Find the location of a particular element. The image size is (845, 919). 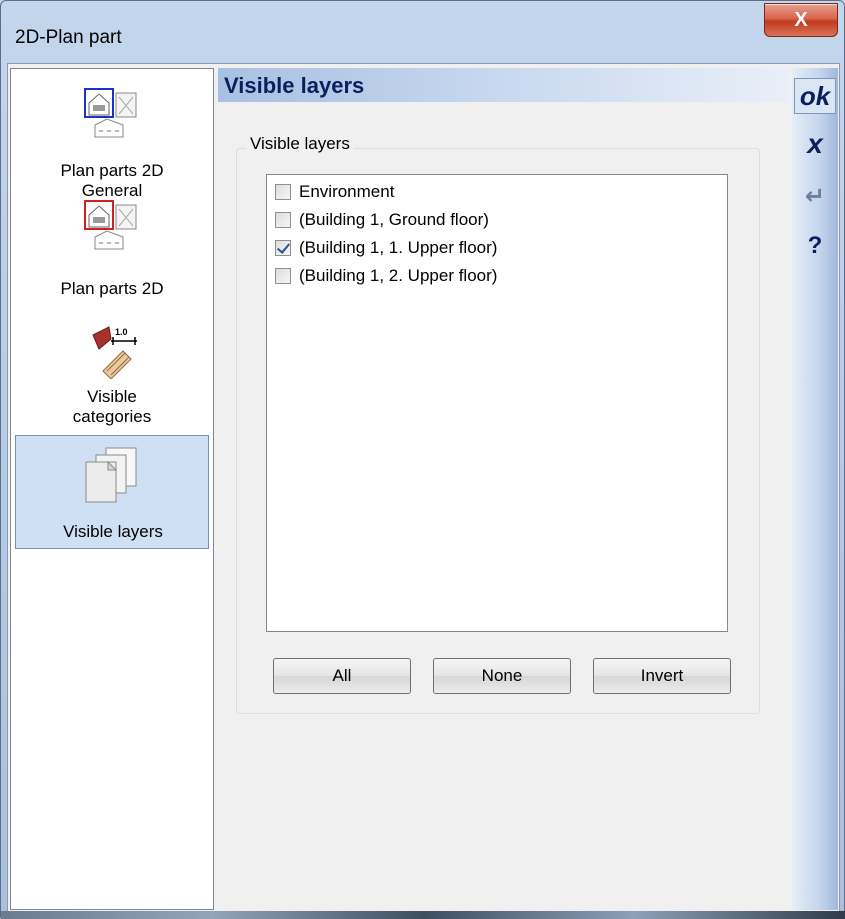

window-title: 2D-Plan part is located at coordinates (68, 37).